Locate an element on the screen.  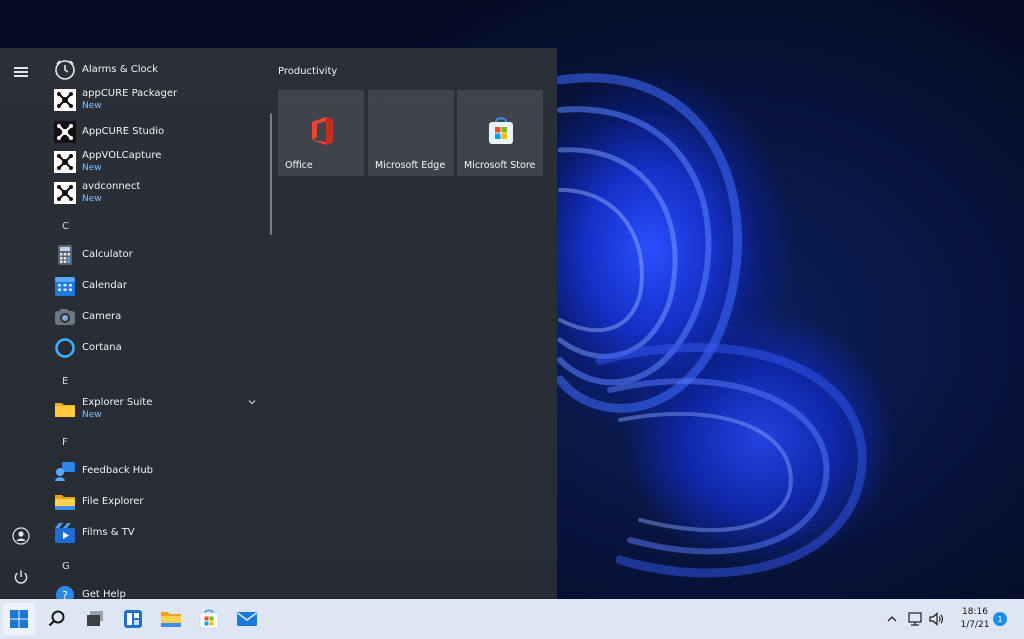
app-name: Get Help is located at coordinates (104, 594).